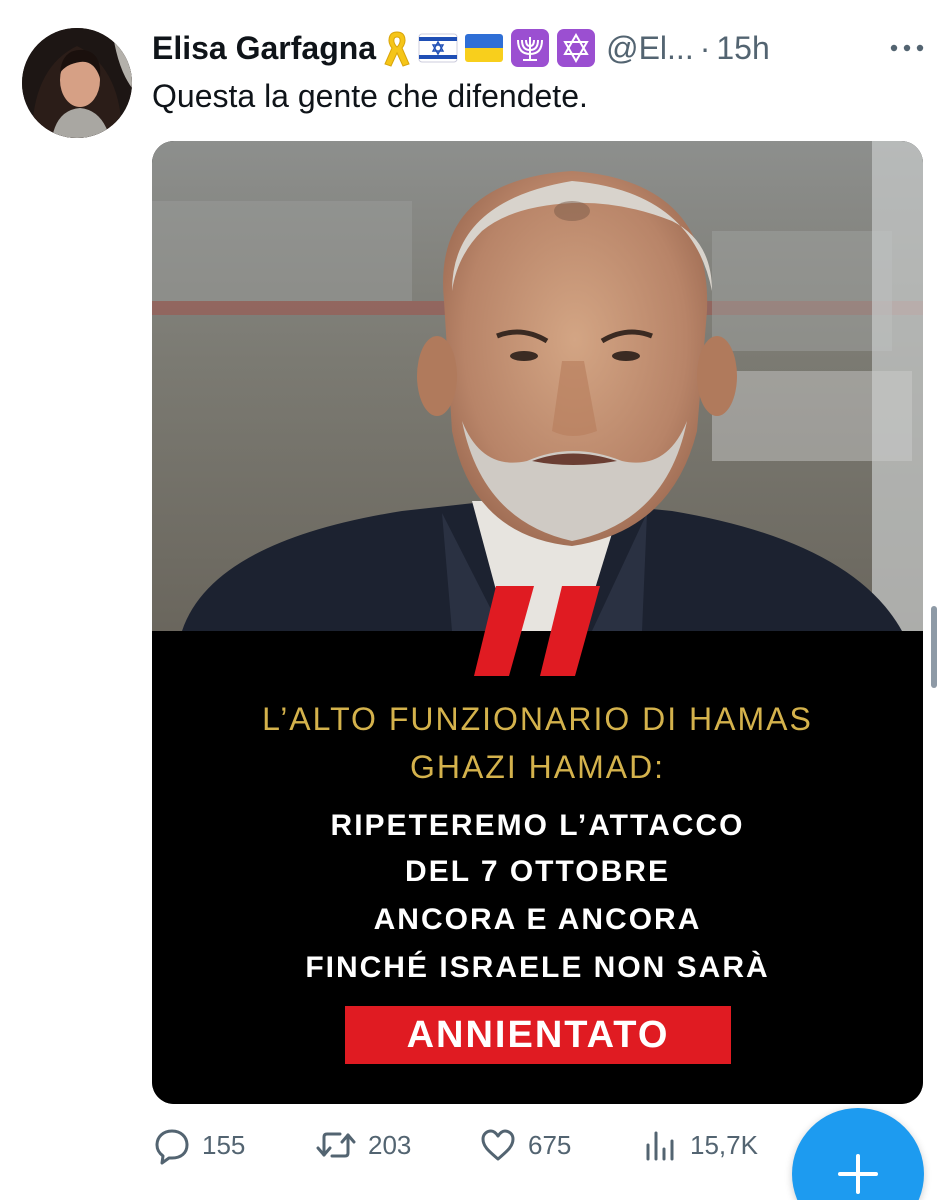 Image resolution: width=945 pixels, height=1200 pixels. Describe the element at coordinates (362, 1145) in the screenshot. I see `repost-button: 203` at that location.